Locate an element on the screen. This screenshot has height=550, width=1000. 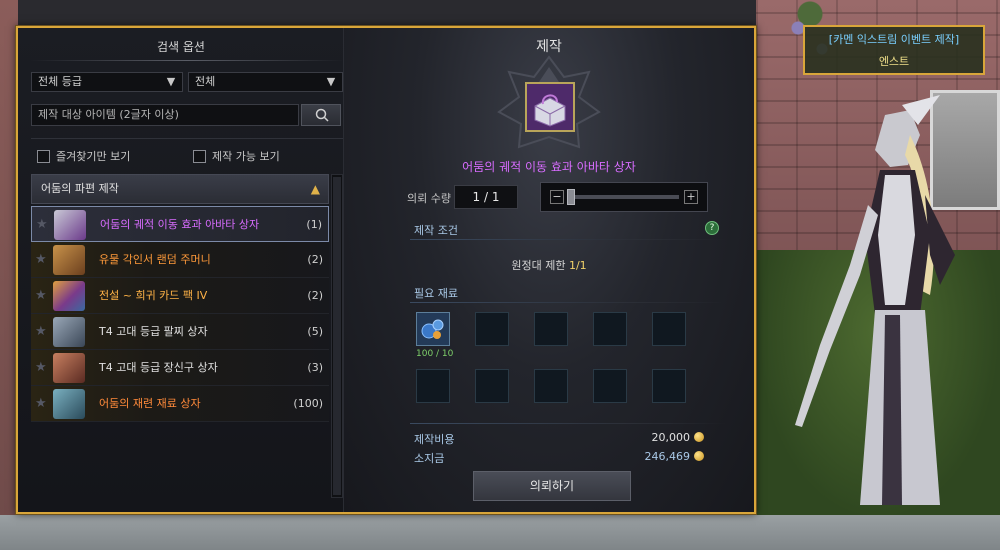
craft-cost-row: 제작비용 20,000 is located at coordinates (559, 439).